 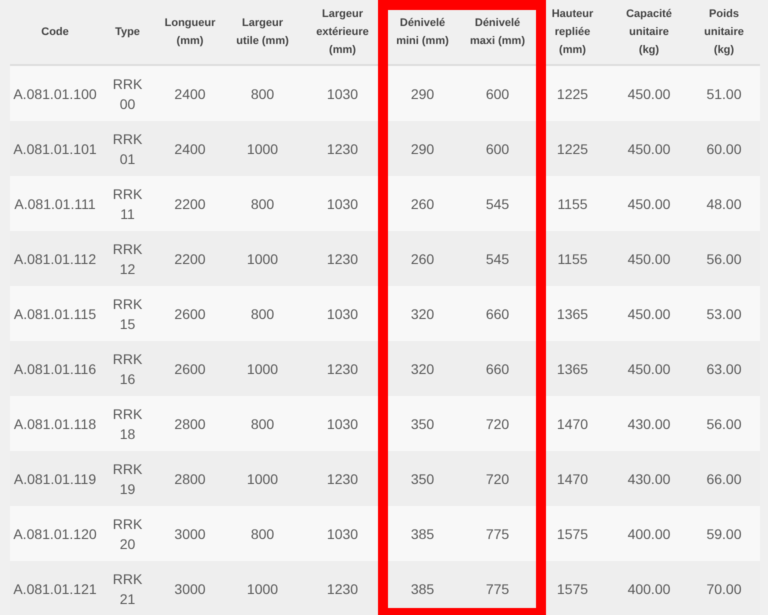 What do you see at coordinates (55, 204) in the screenshot?
I see `table-cell-text: A.081.01.111` at bounding box center [55, 204].